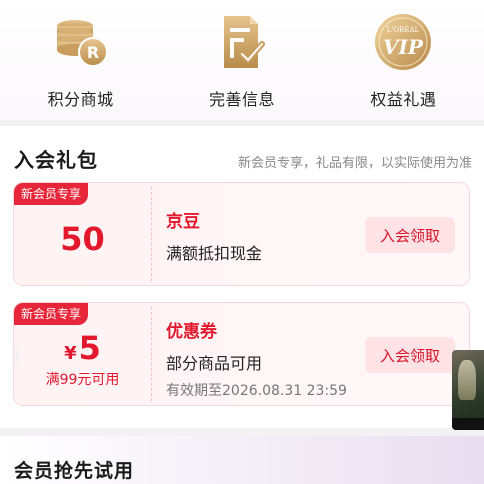 This screenshot has width=484, height=484. What do you see at coordinates (354, 163) in the screenshot?
I see `section-note: 新会员专享，礼品有限，以实际使用为准` at bounding box center [354, 163].